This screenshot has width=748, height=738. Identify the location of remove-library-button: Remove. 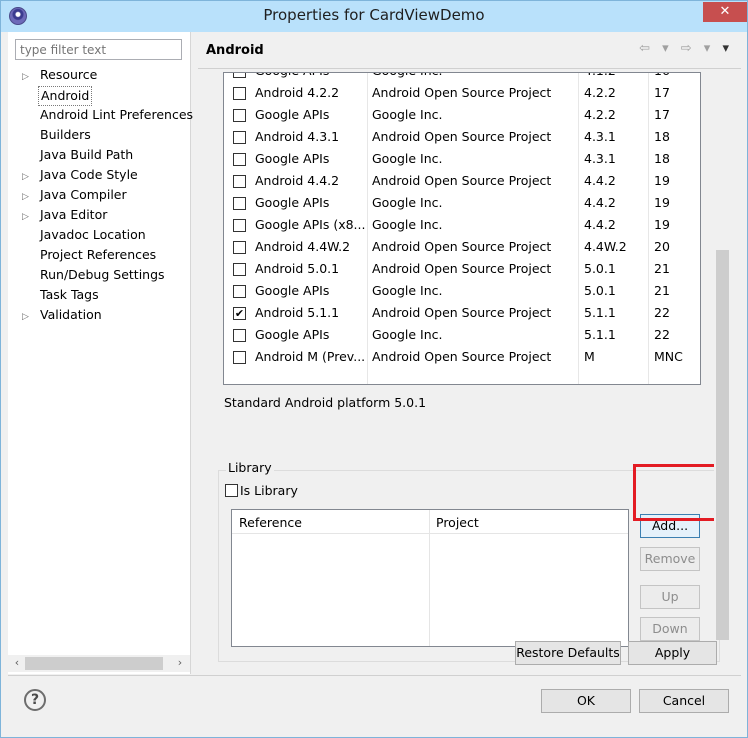
(670, 559).